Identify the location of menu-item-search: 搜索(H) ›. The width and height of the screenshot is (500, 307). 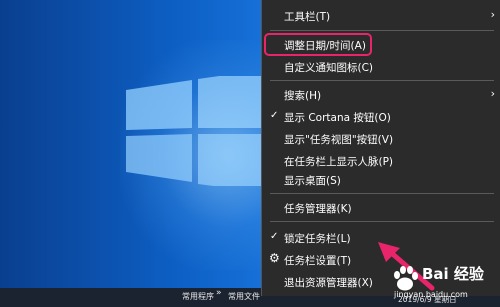
(381, 95).